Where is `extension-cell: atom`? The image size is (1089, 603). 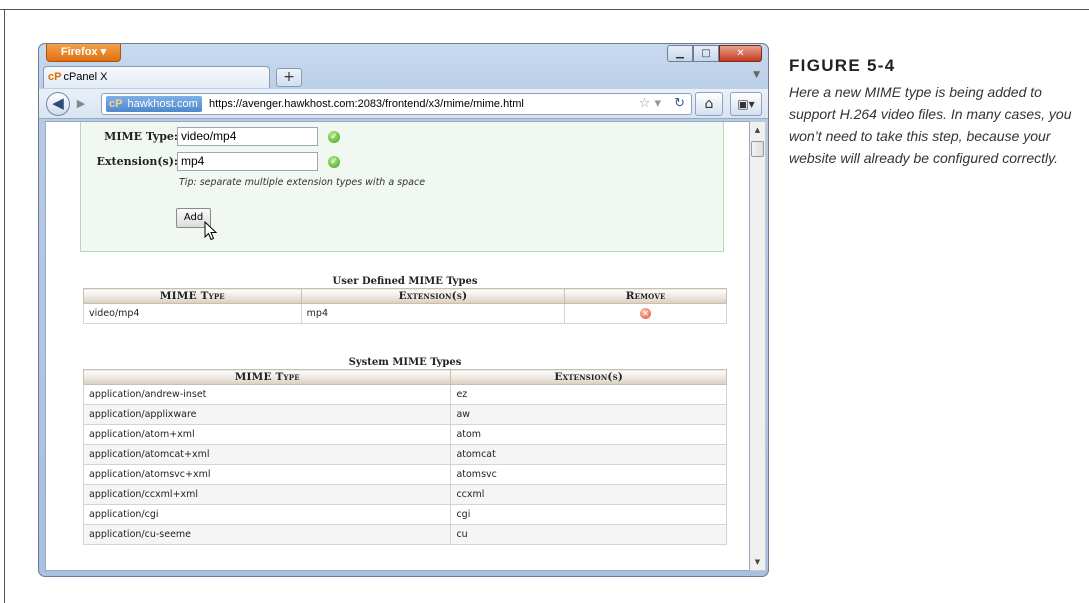 extension-cell: atom is located at coordinates (588, 434).